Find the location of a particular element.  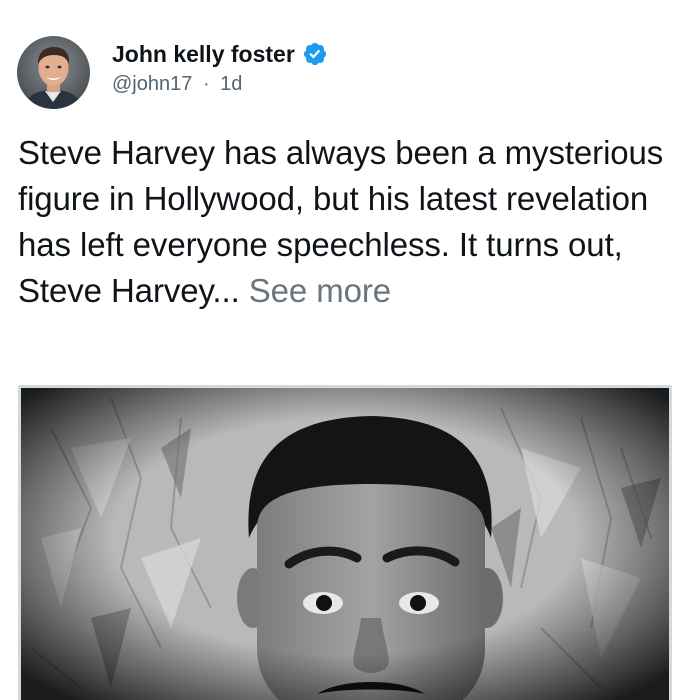

author-meta: John kelly foster @john17 · 1d is located at coordinates (220, 67).